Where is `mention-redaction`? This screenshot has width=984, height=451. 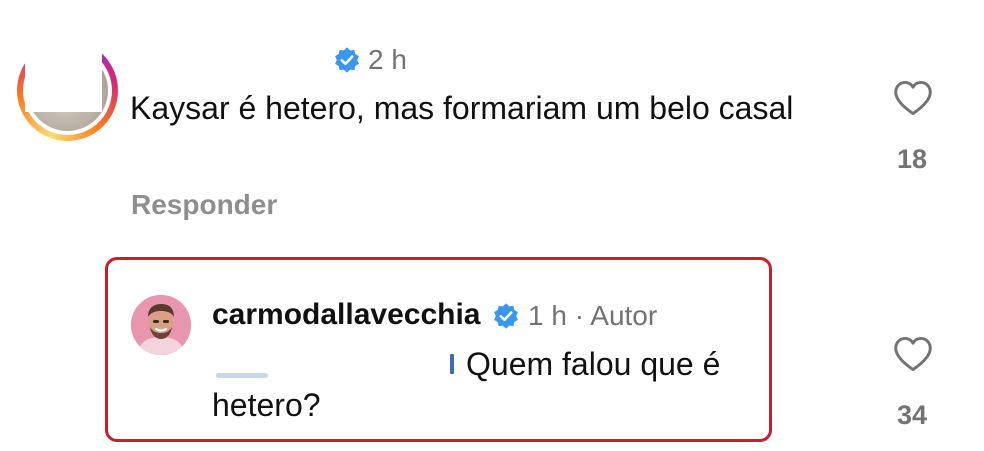 mention-redaction is located at coordinates (242, 375).